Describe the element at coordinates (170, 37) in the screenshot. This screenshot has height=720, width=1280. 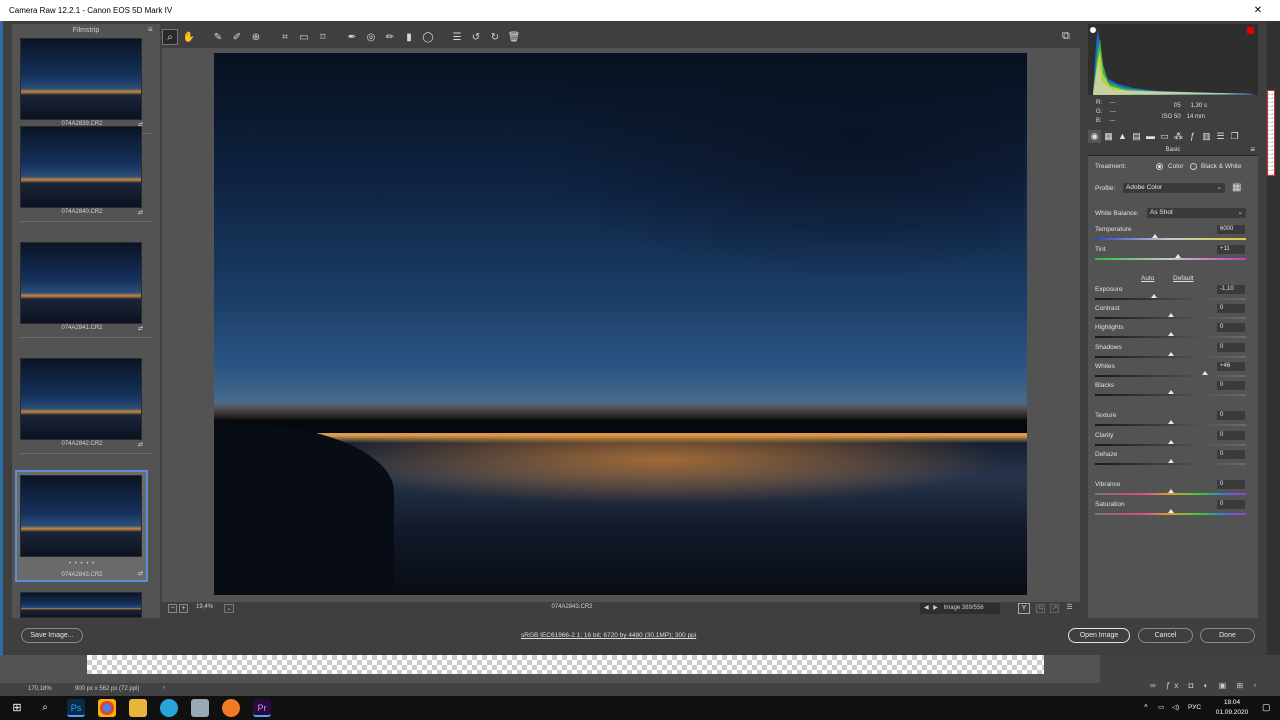
I see `zoom-tool-icon: ⌕` at that location.